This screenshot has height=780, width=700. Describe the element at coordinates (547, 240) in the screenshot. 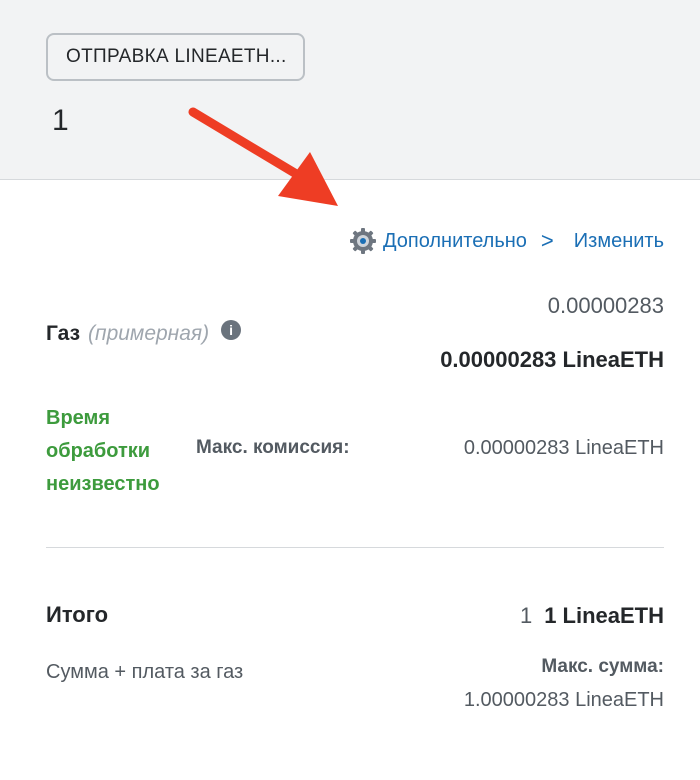

I see `chevron-right-icon: >` at that location.